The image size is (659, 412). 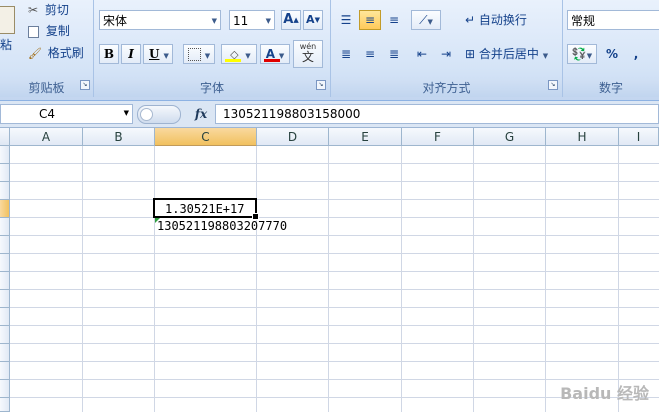 What do you see at coordinates (146, 114) in the screenshot?
I see `circle-icon` at bounding box center [146, 114].